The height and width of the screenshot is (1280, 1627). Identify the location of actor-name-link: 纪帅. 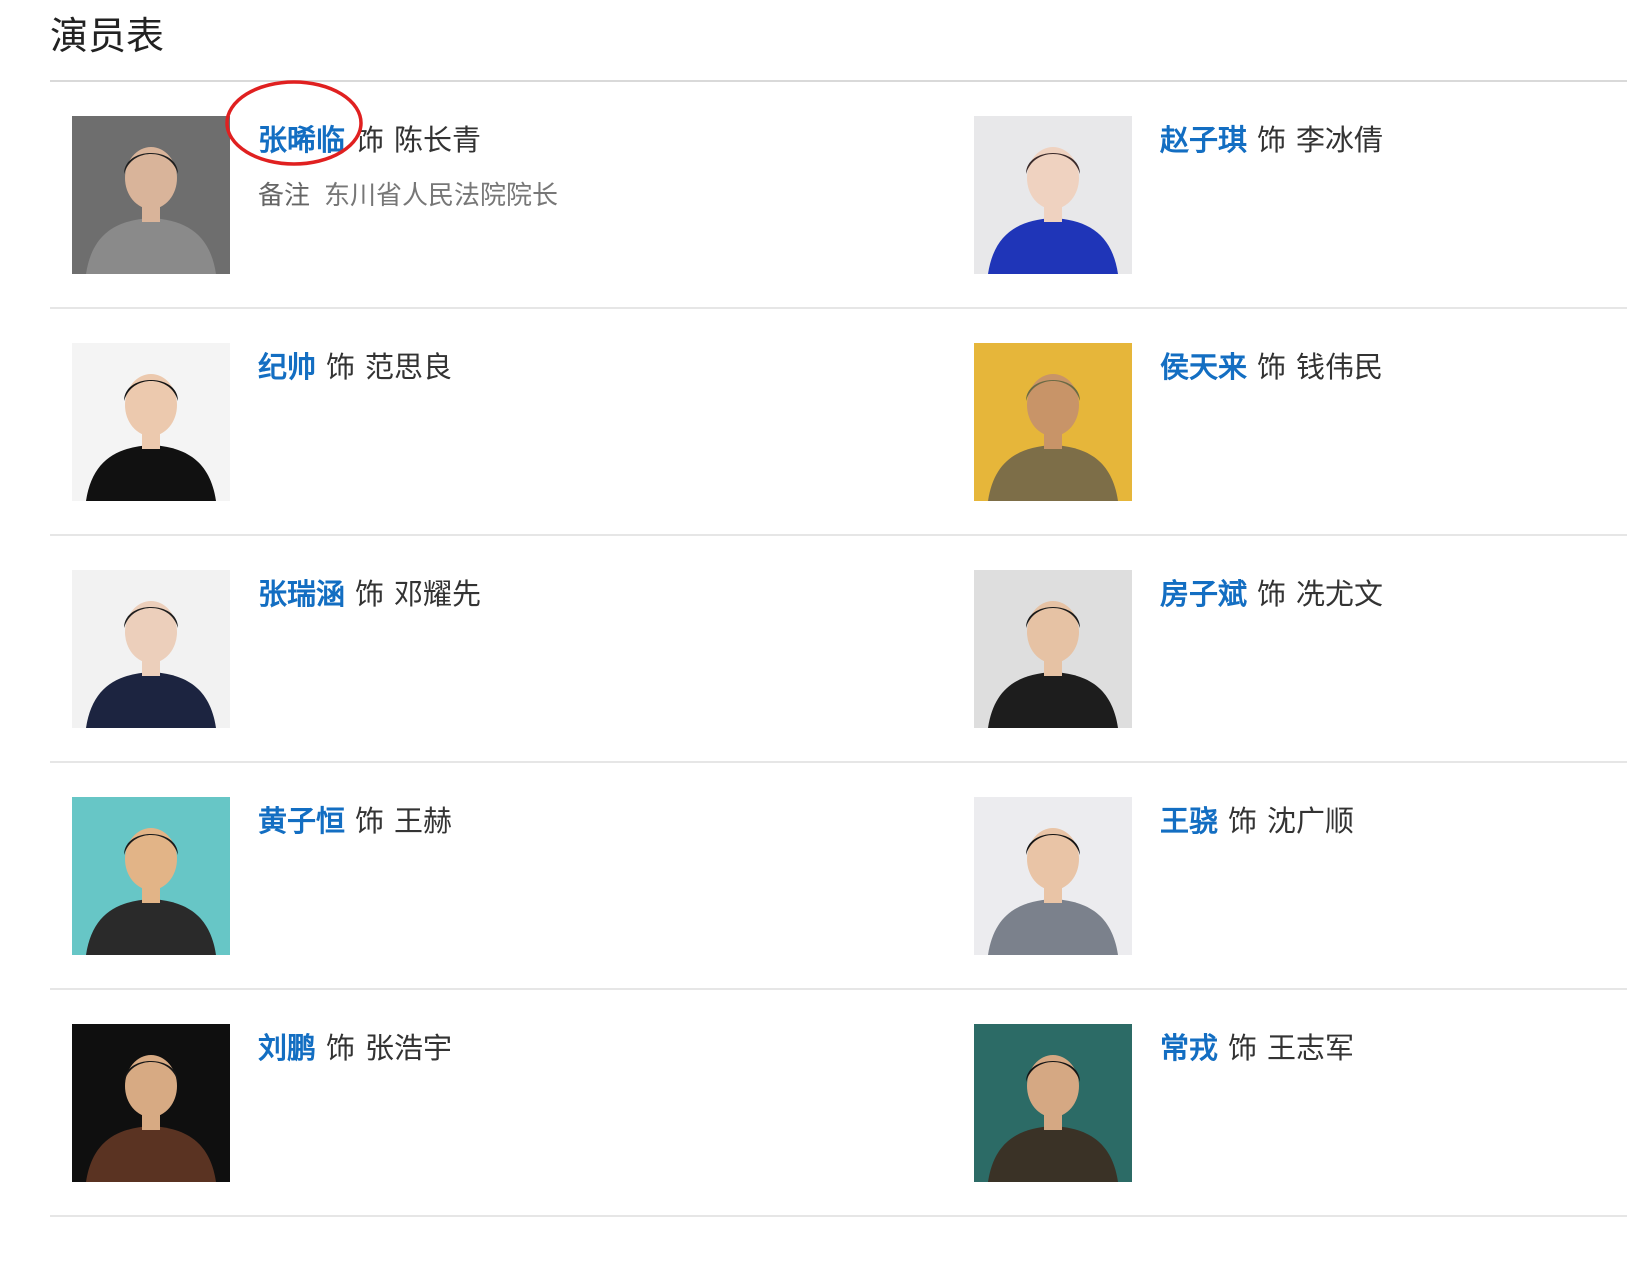
(287, 367).